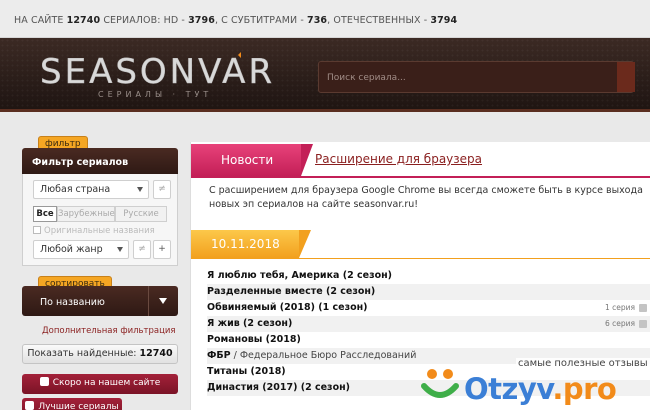 The height and width of the screenshot is (410, 650). I want to click on stats-prefix: НА САЙТЕ, so click(39, 20).